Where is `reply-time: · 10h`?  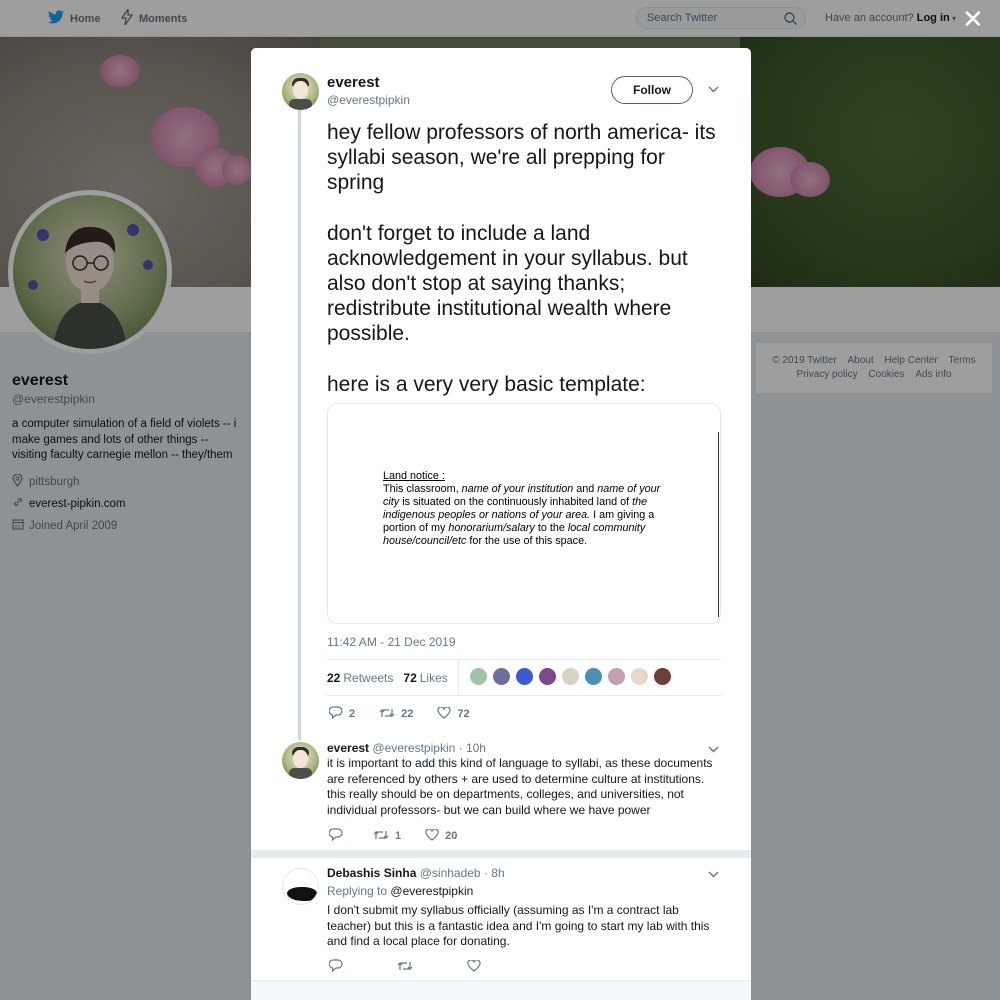 reply-time: · 10h is located at coordinates (472, 748).